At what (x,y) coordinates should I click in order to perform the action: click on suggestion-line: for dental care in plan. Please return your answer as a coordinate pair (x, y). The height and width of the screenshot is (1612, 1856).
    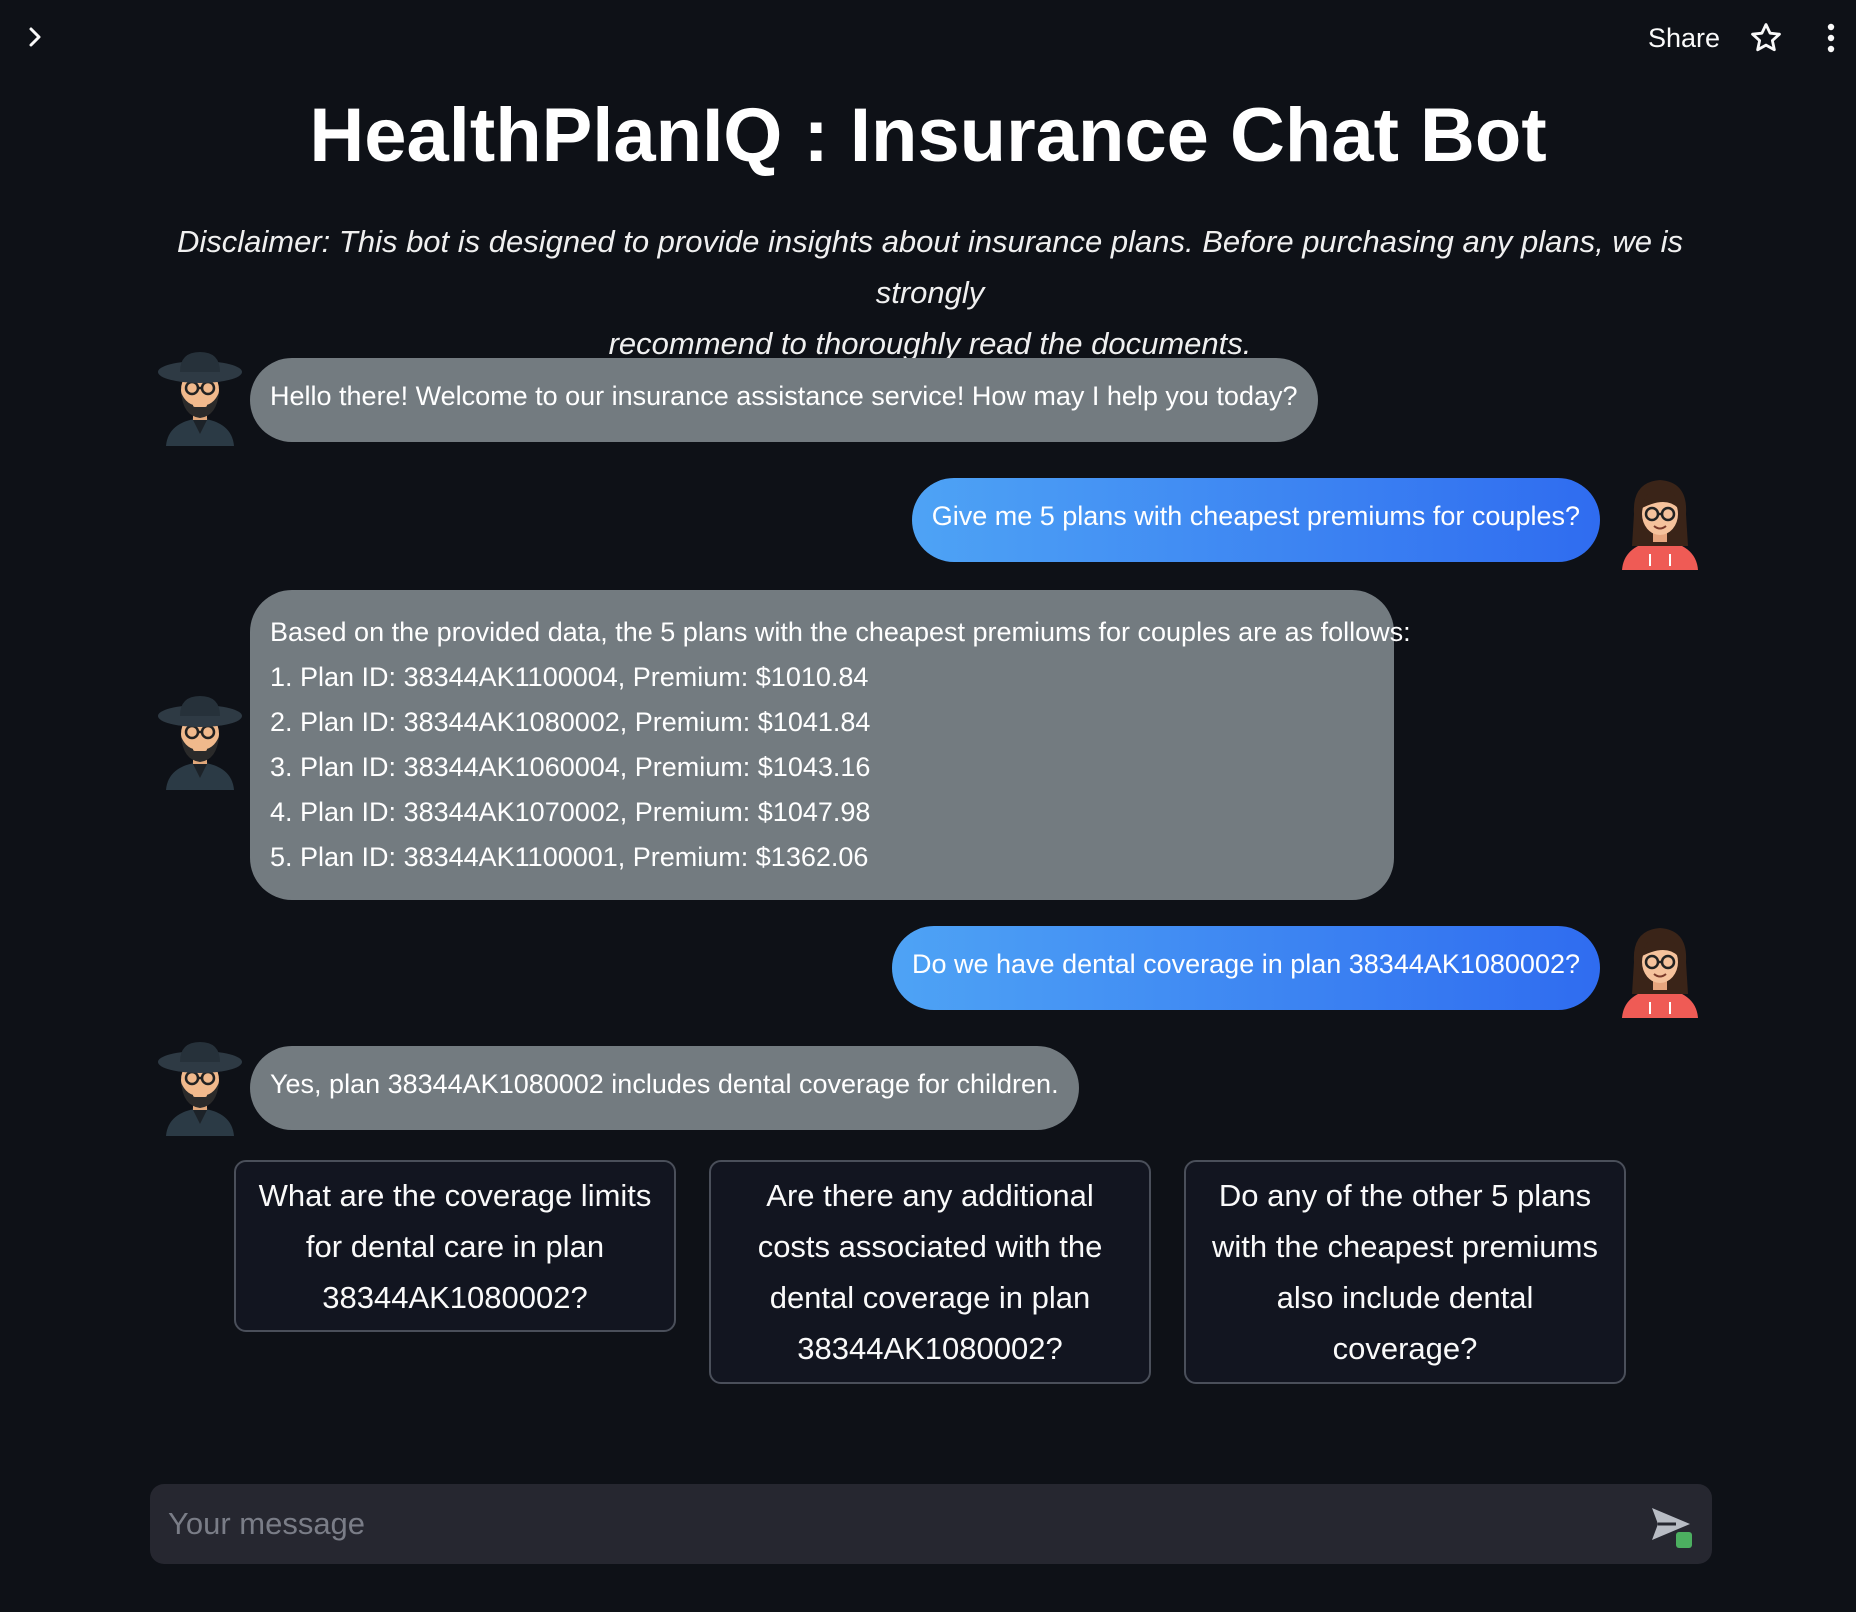
    Looking at the image, I should click on (455, 1246).